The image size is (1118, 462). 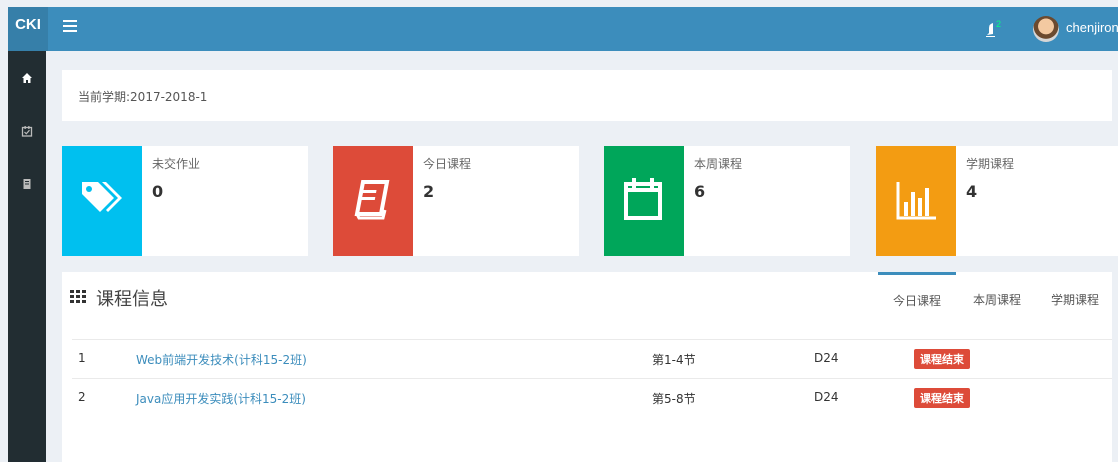 What do you see at coordinates (82, 358) in the screenshot?
I see `row-number: 1` at bounding box center [82, 358].